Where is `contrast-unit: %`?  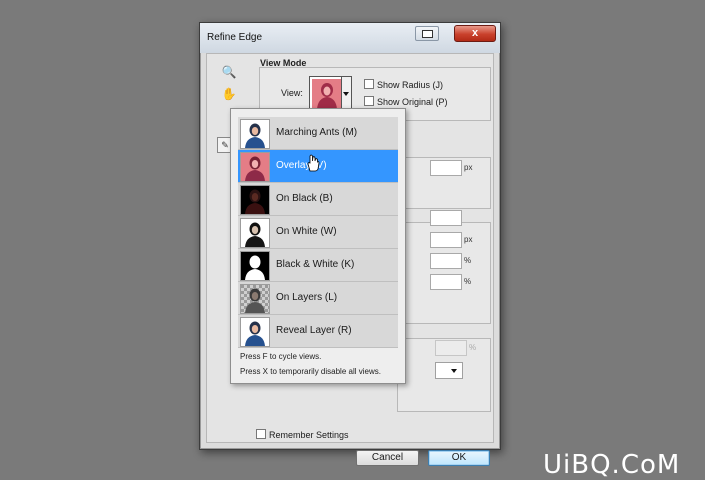
contrast-unit: % is located at coordinates (468, 260).